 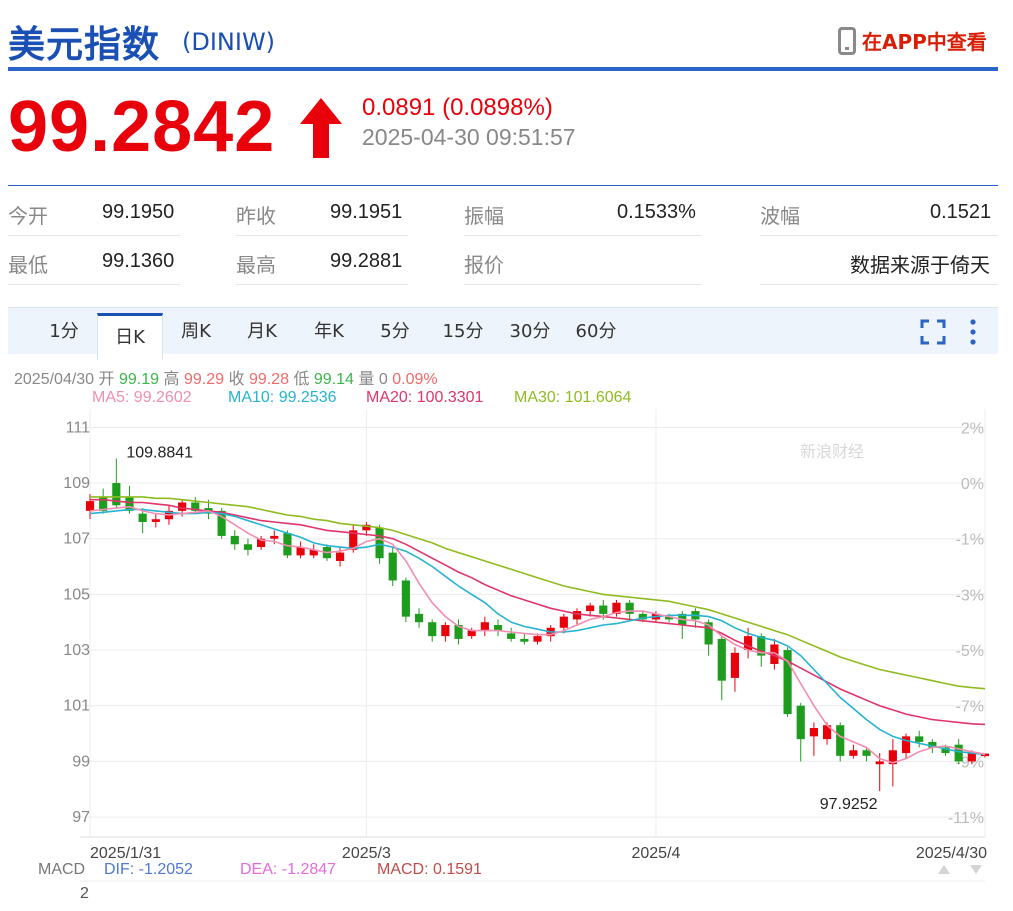 What do you see at coordinates (780, 216) in the screenshot?
I see `wave-label: 波幅` at bounding box center [780, 216].